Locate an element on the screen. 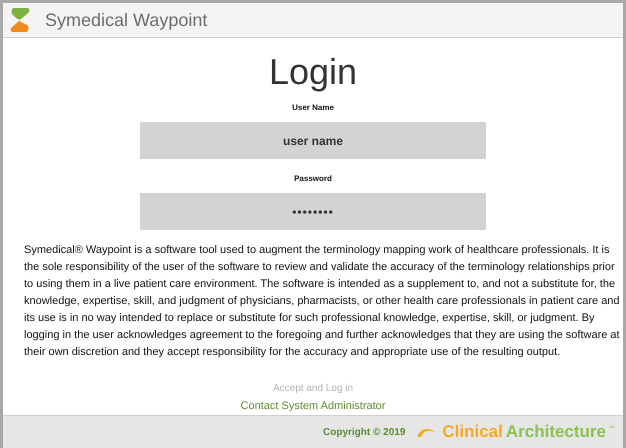  username-field: user name is located at coordinates (313, 140).